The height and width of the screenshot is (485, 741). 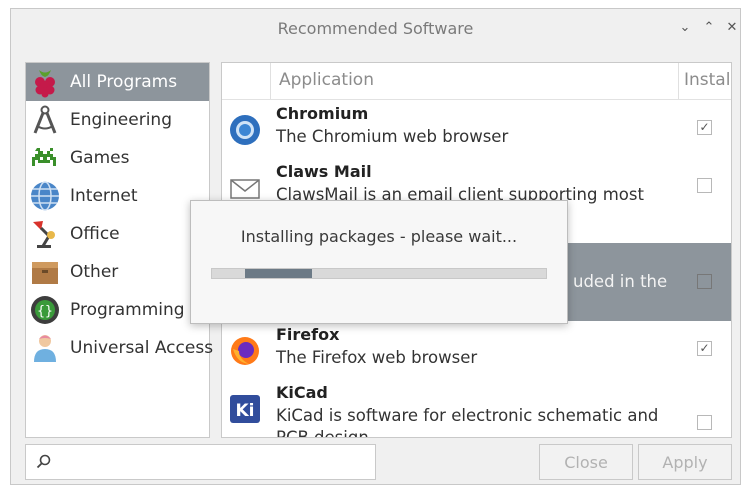 I want to click on sidebar-item-engineering: Engineering, so click(x=117, y=120).